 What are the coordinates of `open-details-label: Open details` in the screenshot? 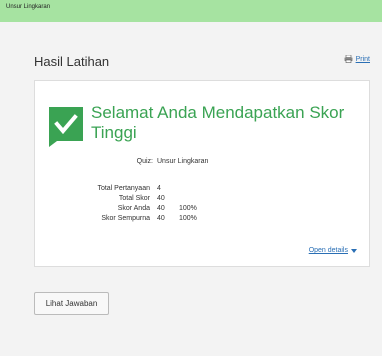 It's located at (328, 250).